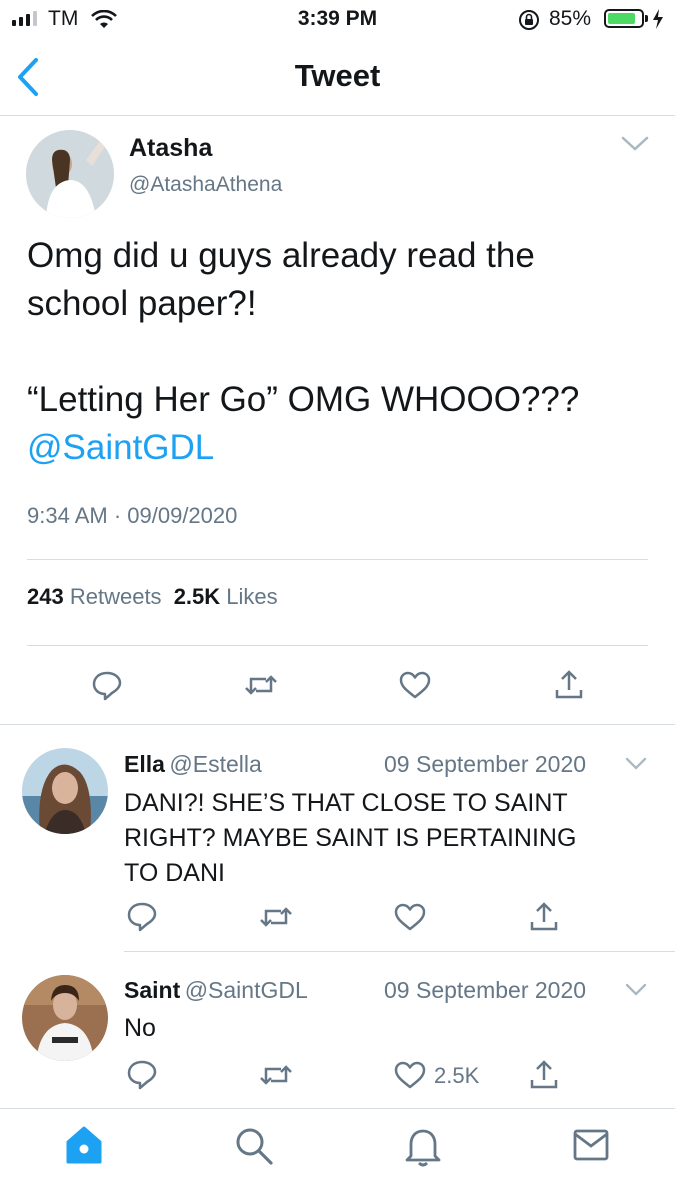 The width and height of the screenshot is (675, 1200). Describe the element at coordinates (337, 1108) in the screenshot. I see `tab-bar-divider` at that location.